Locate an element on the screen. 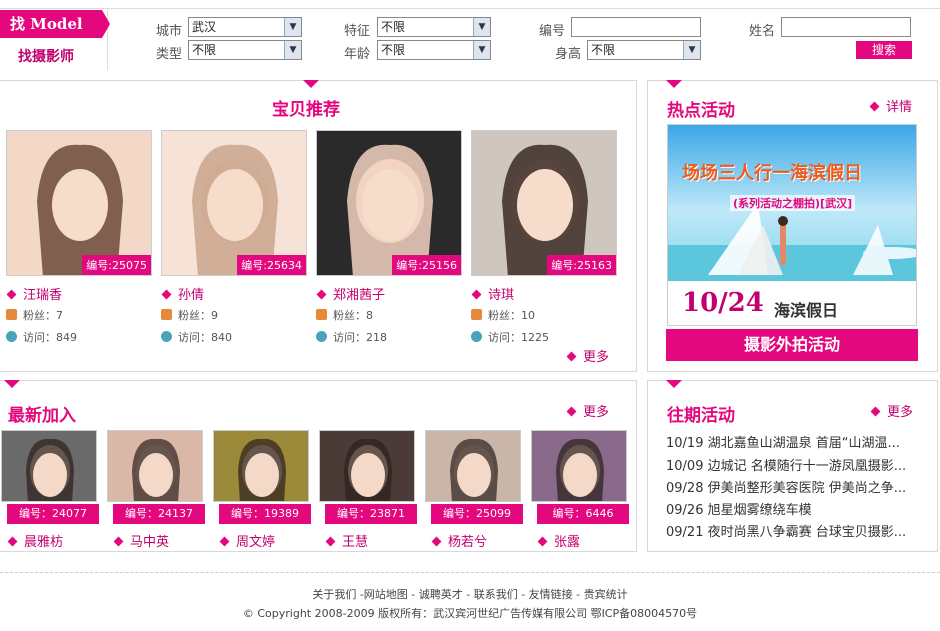  outdoor-shoot-button: 摄影外拍活动 is located at coordinates (792, 345).